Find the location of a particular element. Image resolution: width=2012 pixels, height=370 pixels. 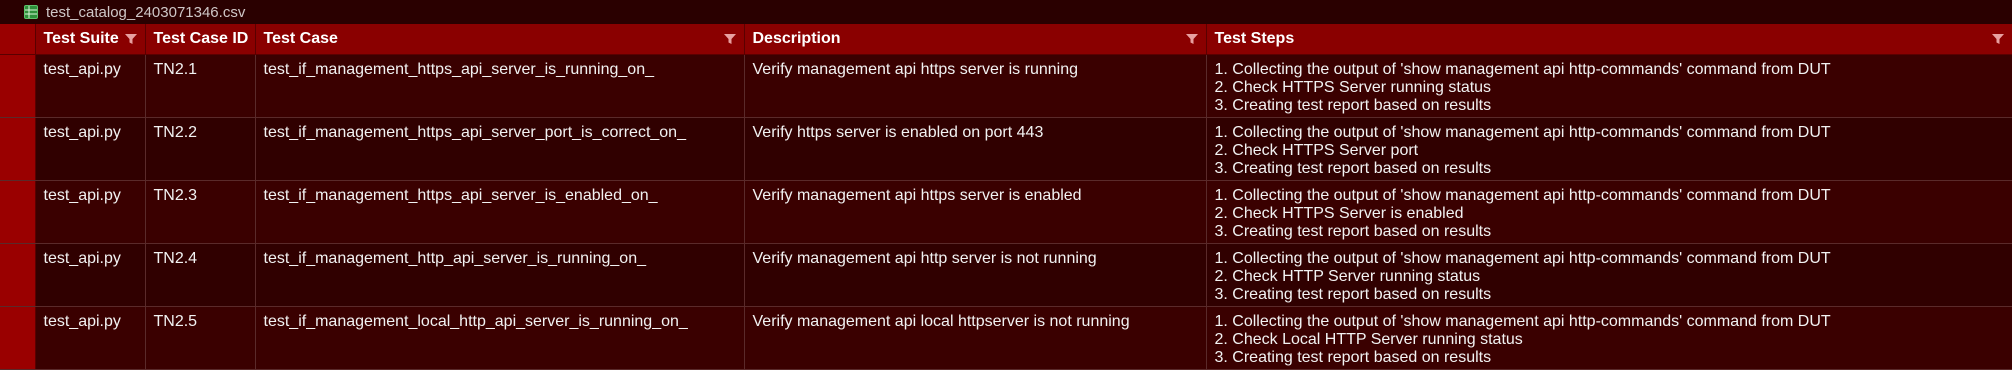

column-label: Test Case is located at coordinates (300, 38).